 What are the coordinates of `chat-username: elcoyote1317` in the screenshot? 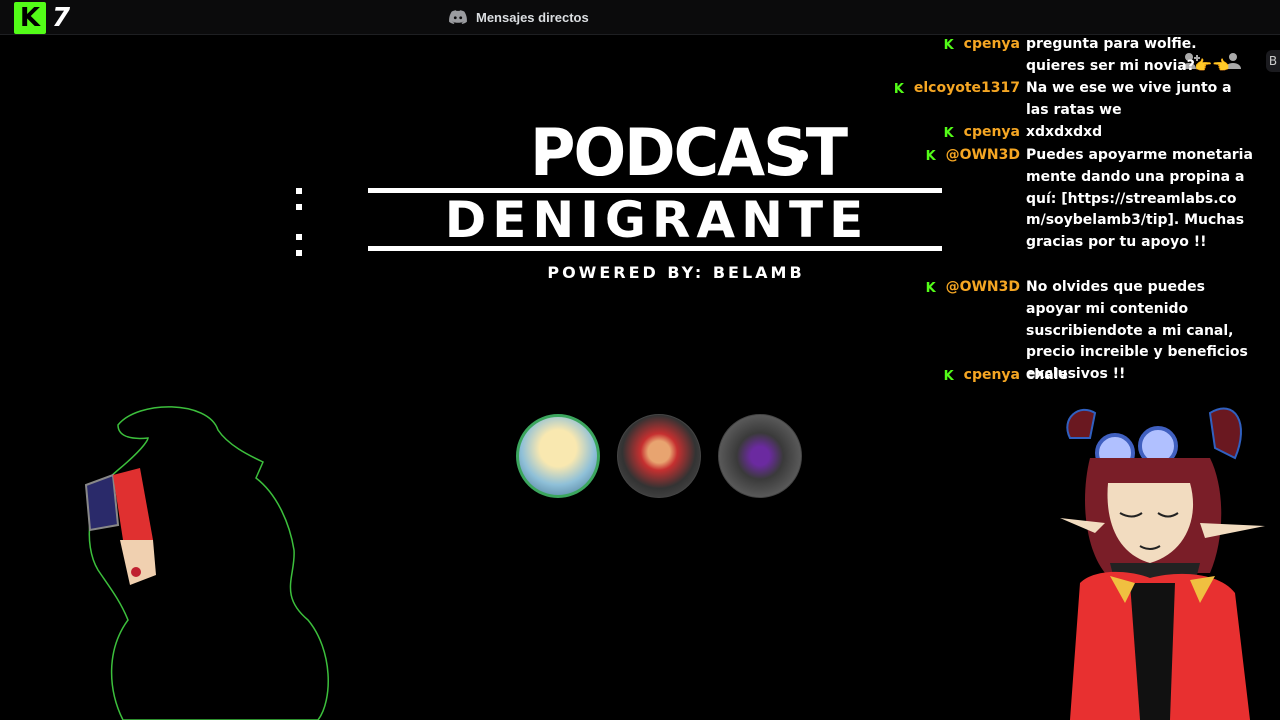 It's located at (966, 88).